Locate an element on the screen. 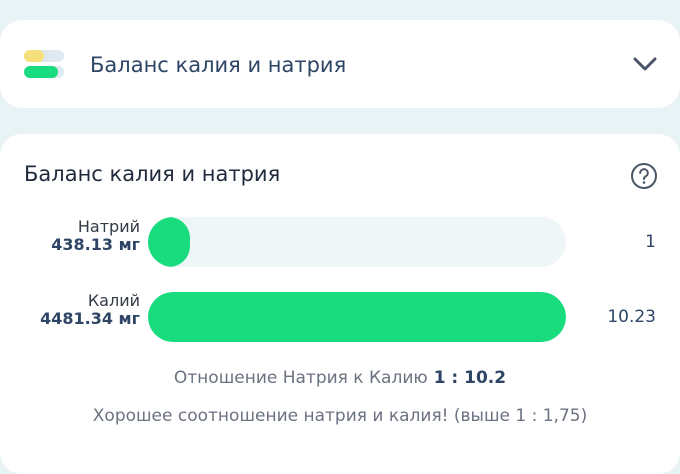  potassium-bar-fill is located at coordinates (357, 317).